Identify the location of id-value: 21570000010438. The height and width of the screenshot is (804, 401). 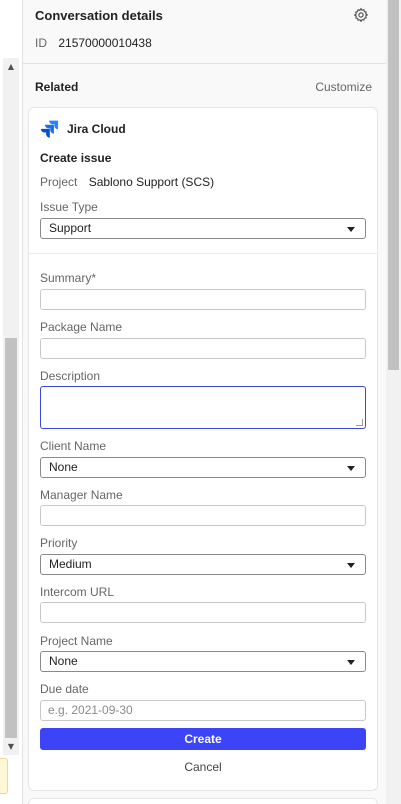
(105, 43).